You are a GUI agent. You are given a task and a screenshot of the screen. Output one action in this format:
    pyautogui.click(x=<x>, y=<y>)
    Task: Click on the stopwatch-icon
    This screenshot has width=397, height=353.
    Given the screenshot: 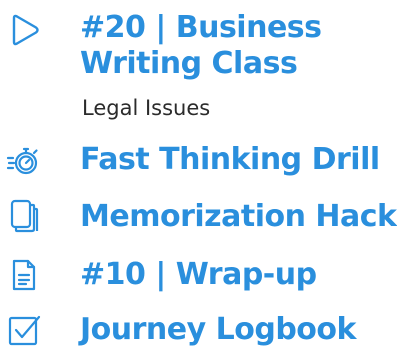 What is the action you would take?
    pyautogui.click(x=24, y=160)
    